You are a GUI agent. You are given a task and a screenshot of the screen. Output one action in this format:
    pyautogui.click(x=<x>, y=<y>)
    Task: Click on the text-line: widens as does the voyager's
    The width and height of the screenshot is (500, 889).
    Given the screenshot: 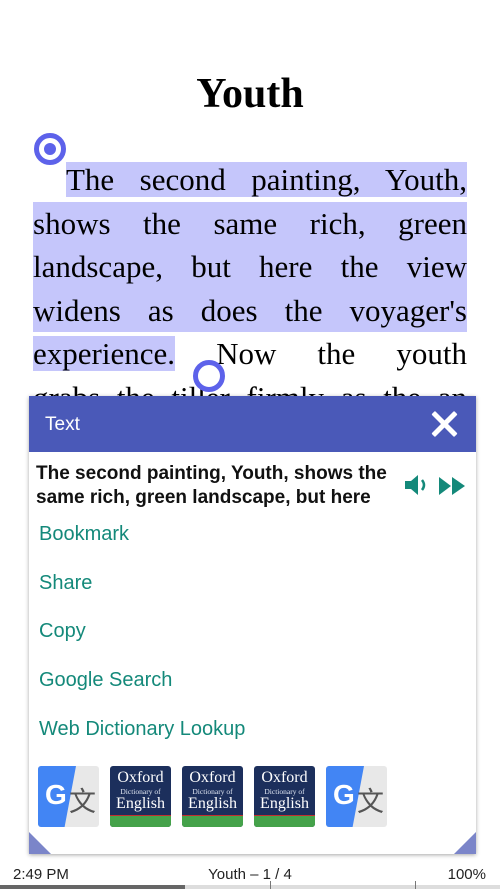 What is the action you would take?
    pyautogui.click(x=250, y=310)
    